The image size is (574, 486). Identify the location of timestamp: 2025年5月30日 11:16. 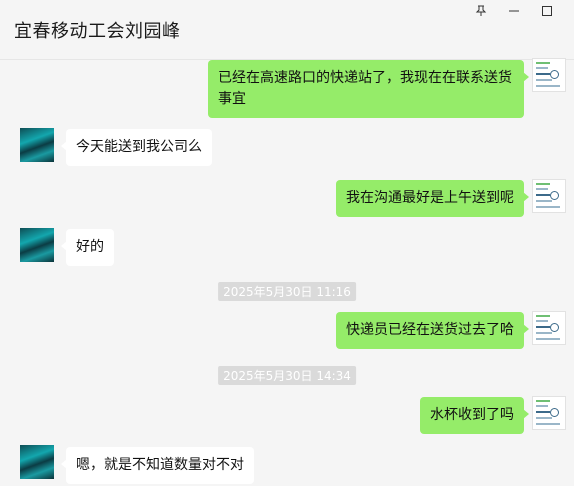
(287, 291).